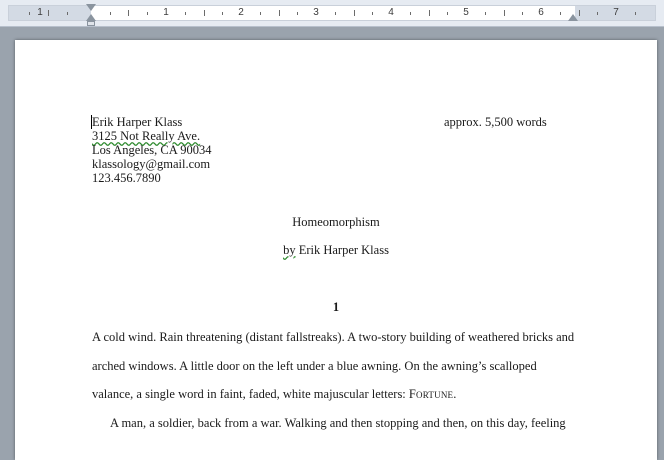 Image resolution: width=664 pixels, height=460 pixels. I want to click on author-phone: 123.456.7890, so click(126, 178).